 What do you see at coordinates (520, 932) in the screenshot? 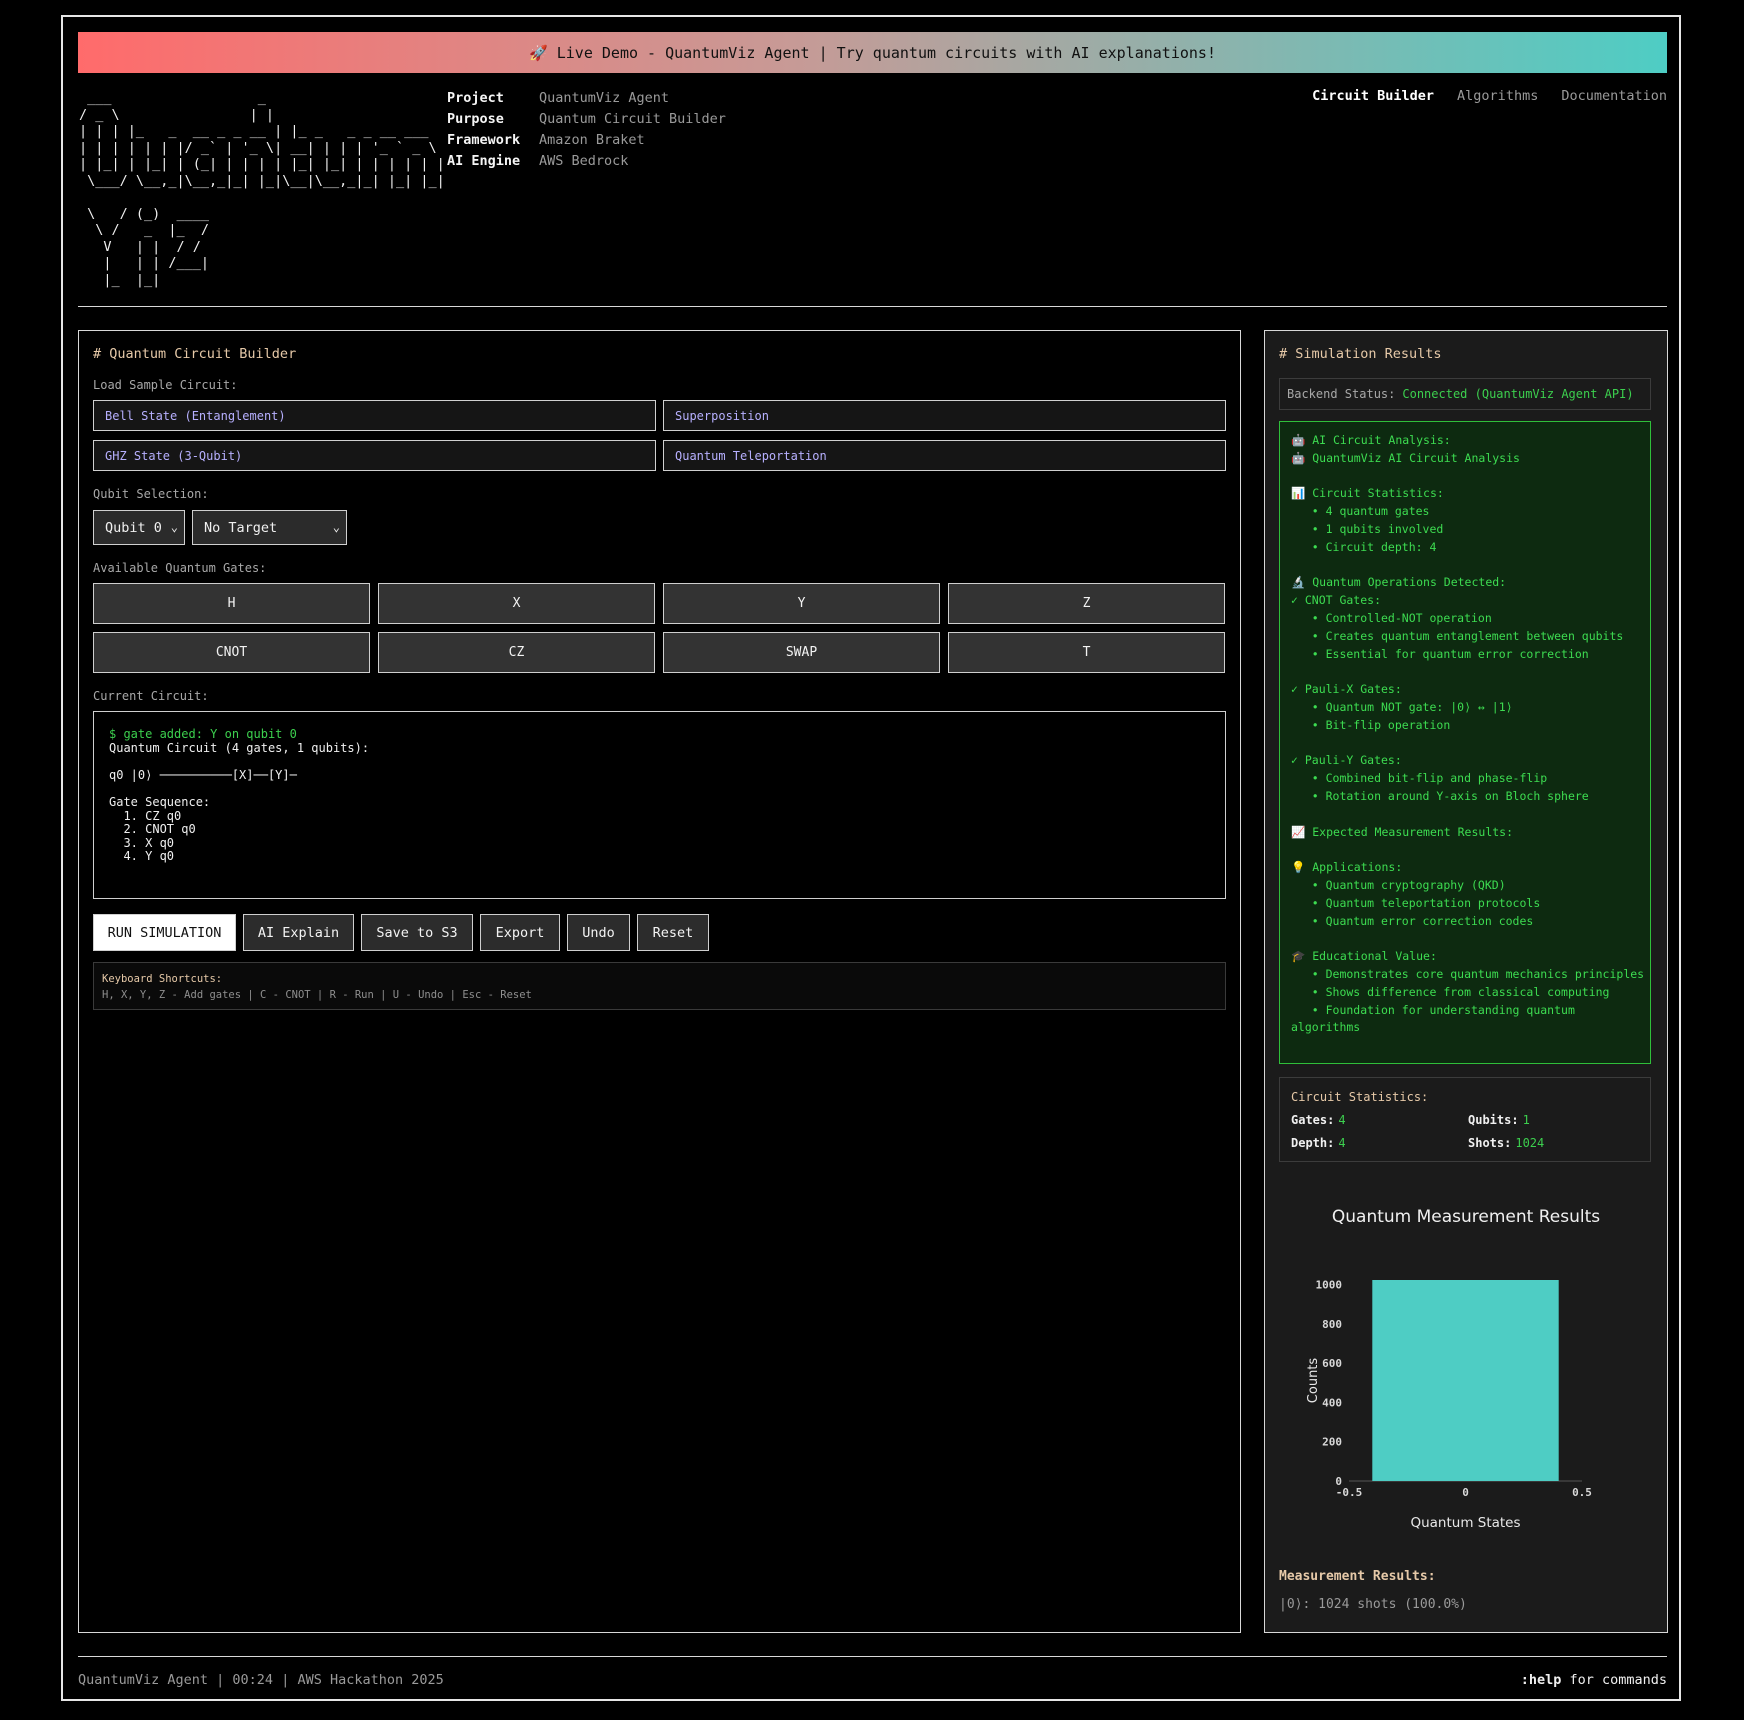
I see `export-button: Export` at bounding box center [520, 932].